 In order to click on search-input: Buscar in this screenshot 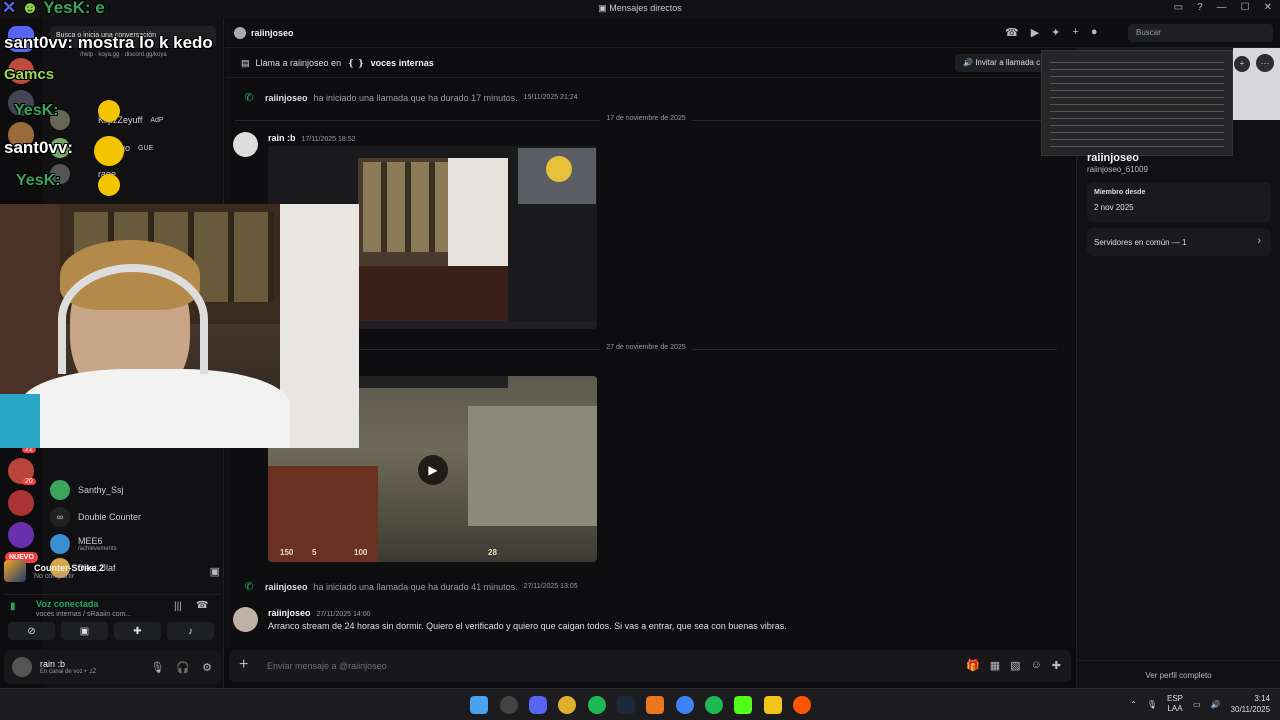, I will do `click(1200, 33)`.